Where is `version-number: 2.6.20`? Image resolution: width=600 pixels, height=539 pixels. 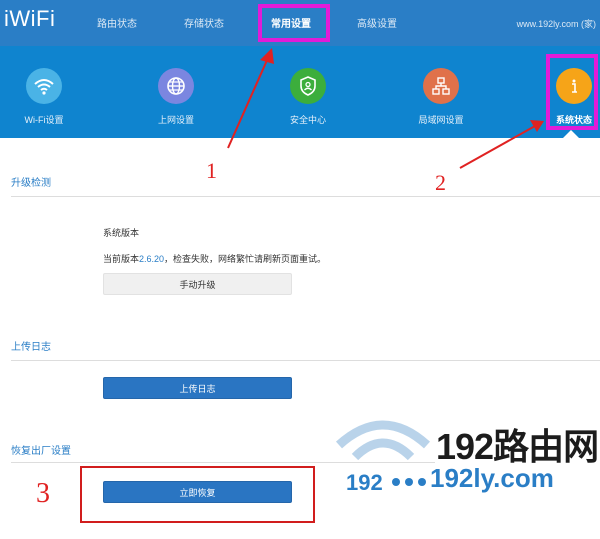
version-number: 2.6.20 is located at coordinates (152, 259).